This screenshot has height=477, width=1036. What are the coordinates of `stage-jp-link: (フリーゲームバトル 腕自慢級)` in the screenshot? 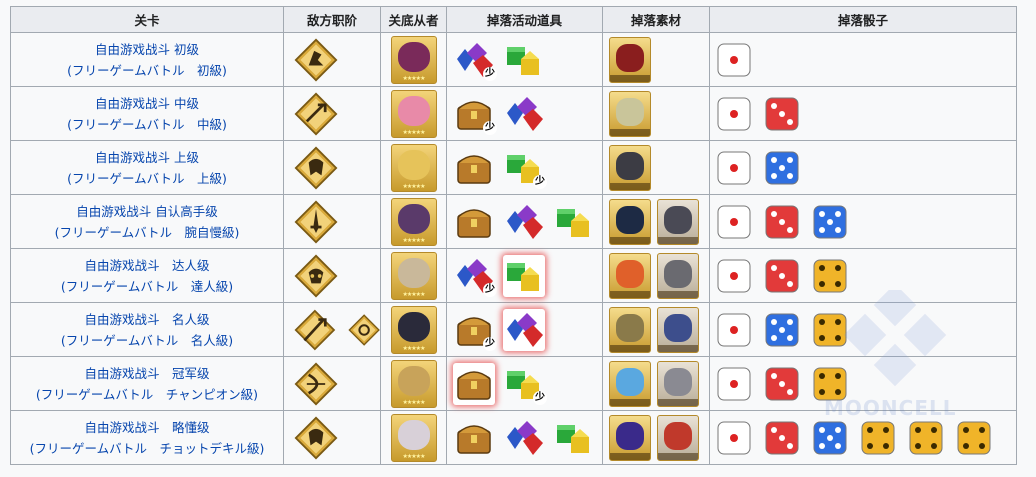 It's located at (147, 232).